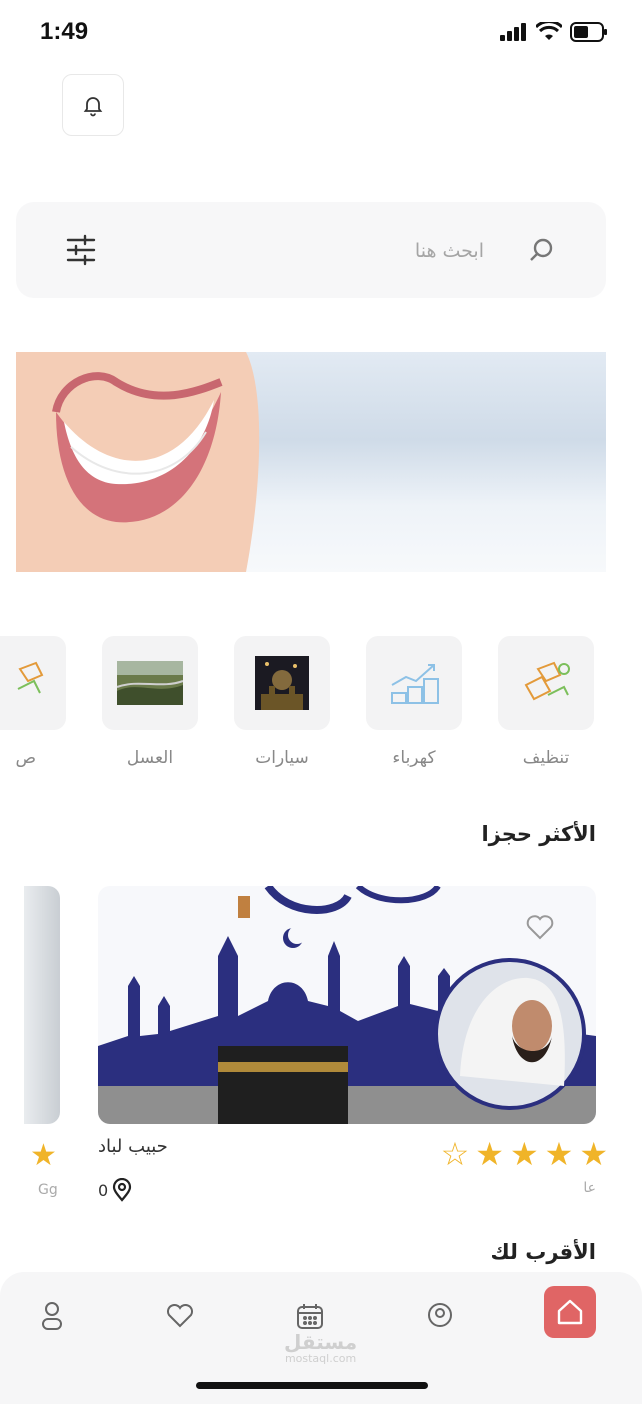 The height and width of the screenshot is (1404, 642). What do you see at coordinates (542, 250) in the screenshot?
I see `search-icon` at bounding box center [542, 250].